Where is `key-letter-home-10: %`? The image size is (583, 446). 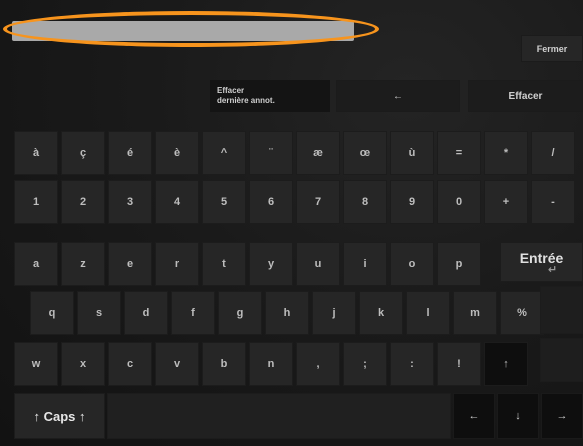
key-letter-home-10: % is located at coordinates (522, 313).